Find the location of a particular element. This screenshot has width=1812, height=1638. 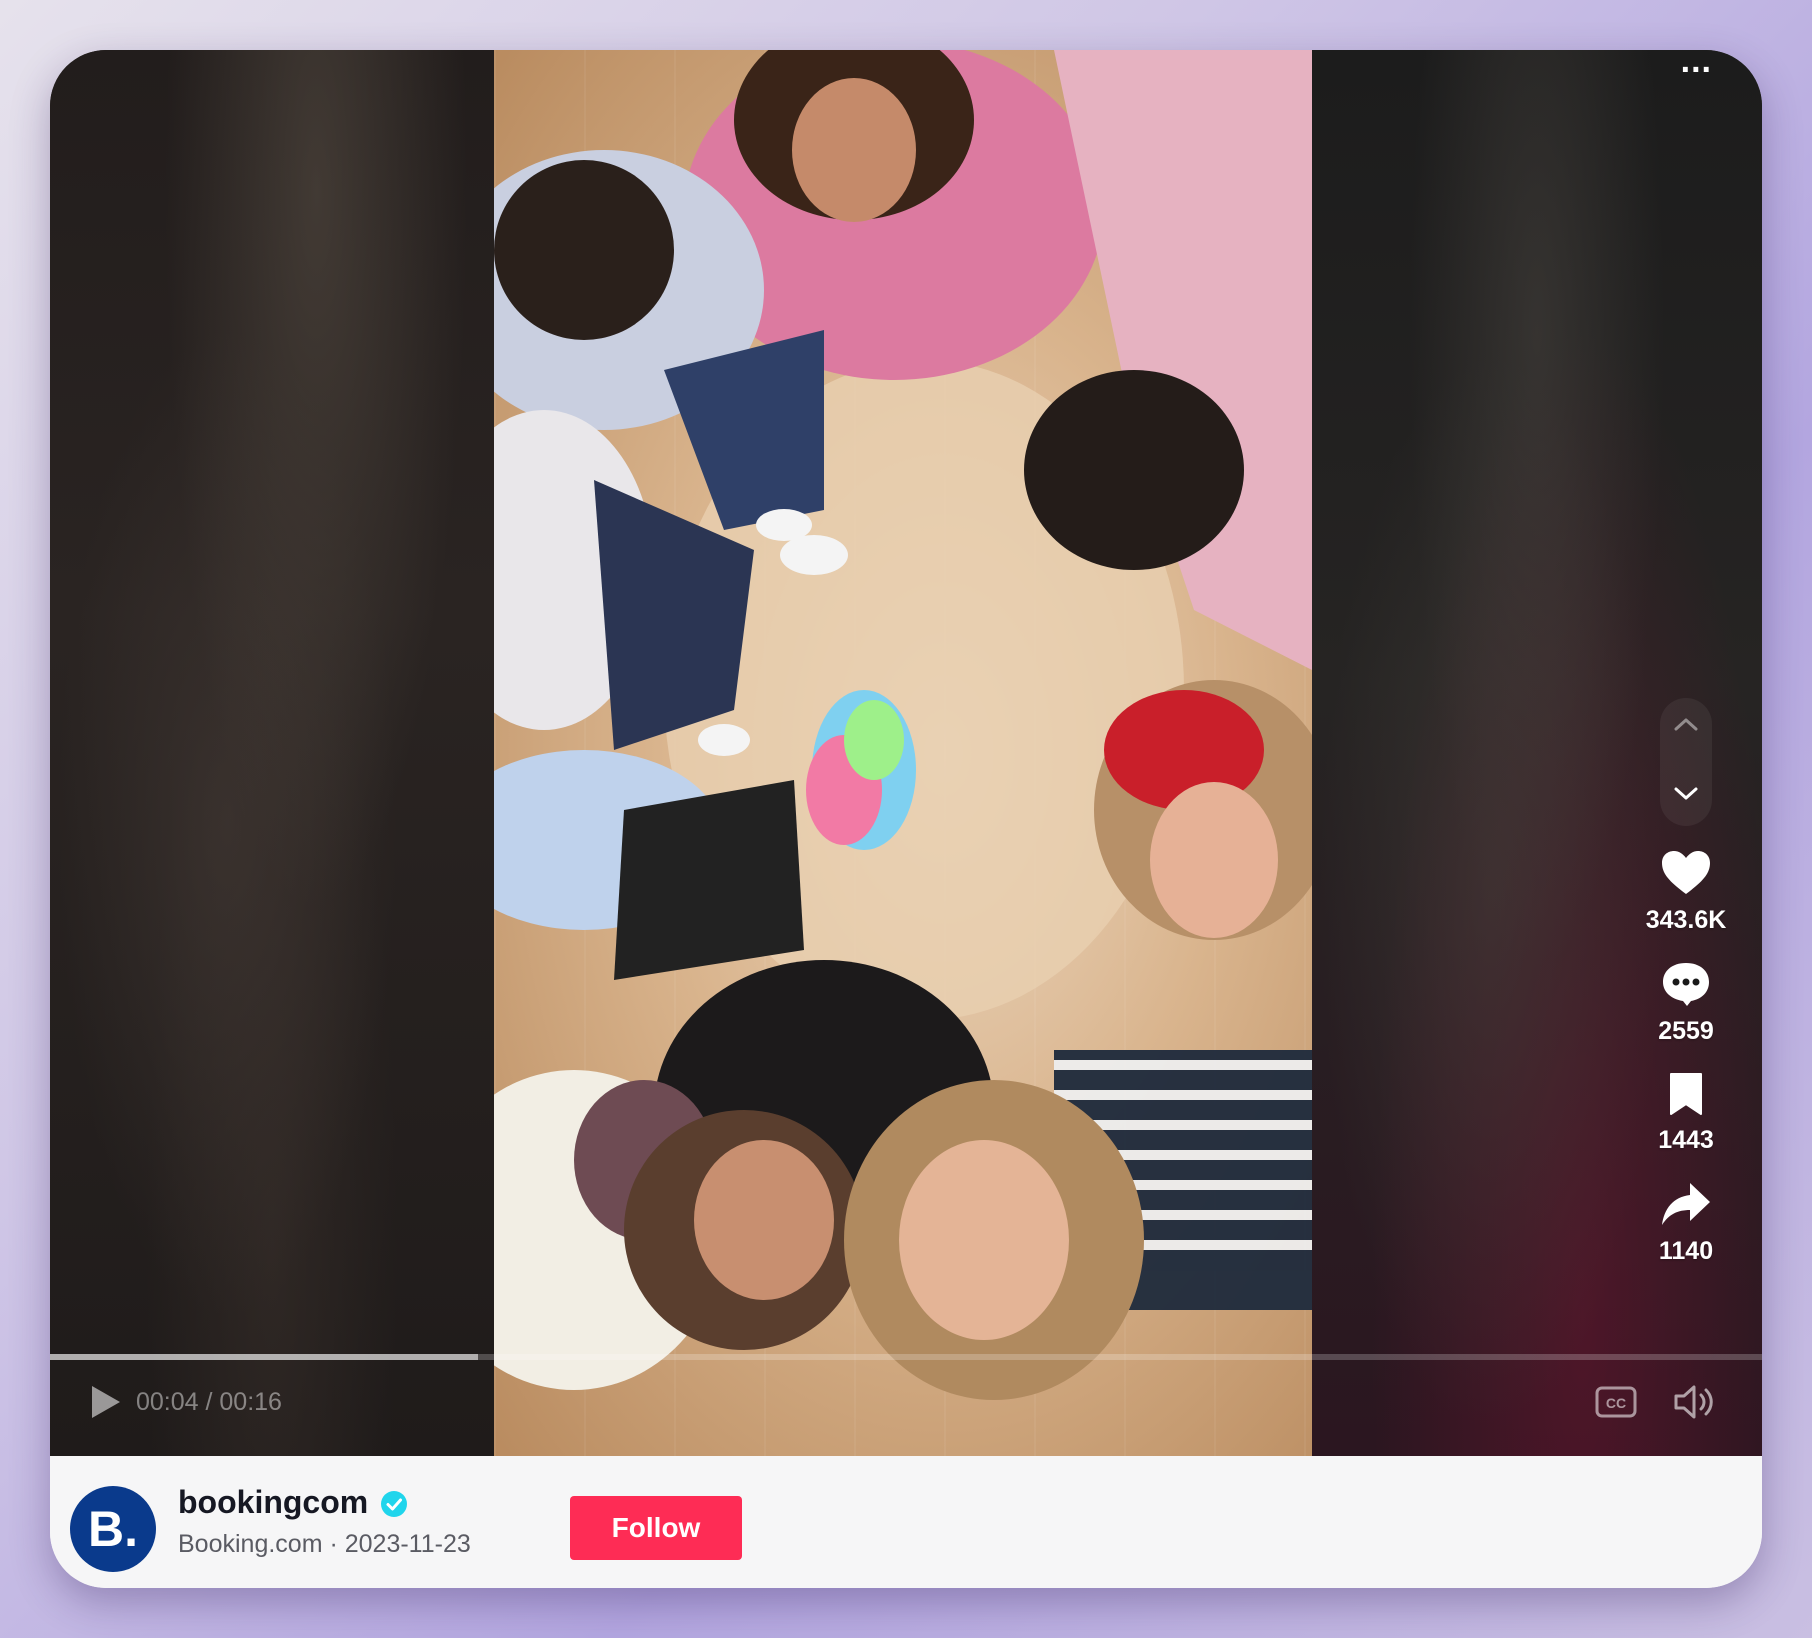

video-navigation is located at coordinates (1686, 762).